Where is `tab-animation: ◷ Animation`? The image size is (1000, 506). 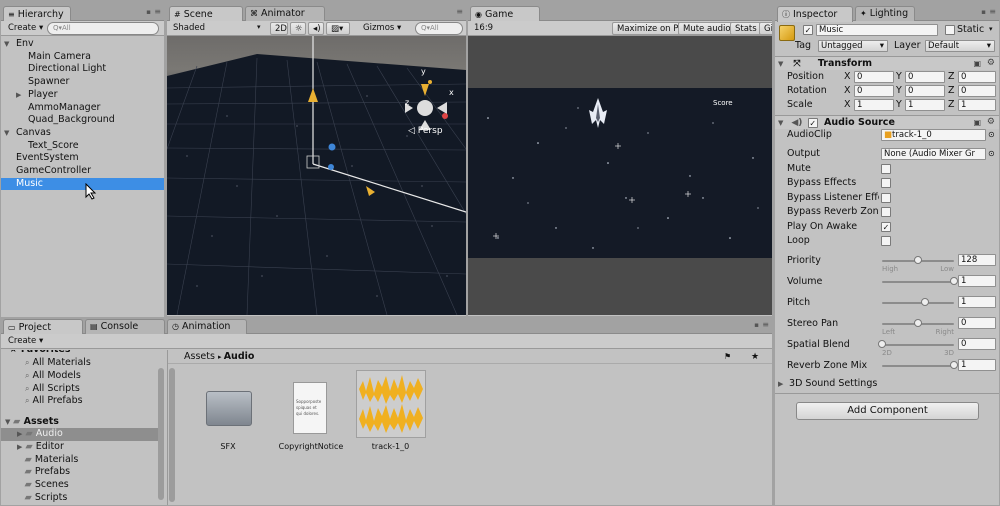 tab-animation: ◷ Animation is located at coordinates (207, 326).